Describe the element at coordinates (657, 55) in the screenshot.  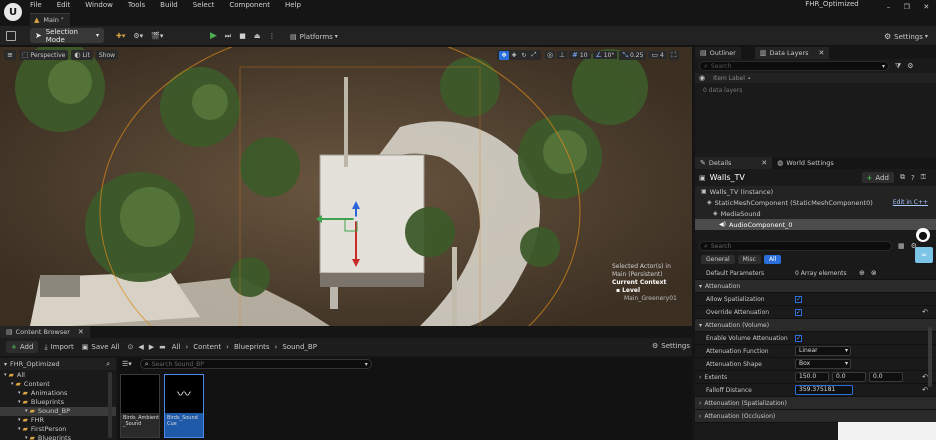
I see `camera-speed-button: ▭ 4` at that location.